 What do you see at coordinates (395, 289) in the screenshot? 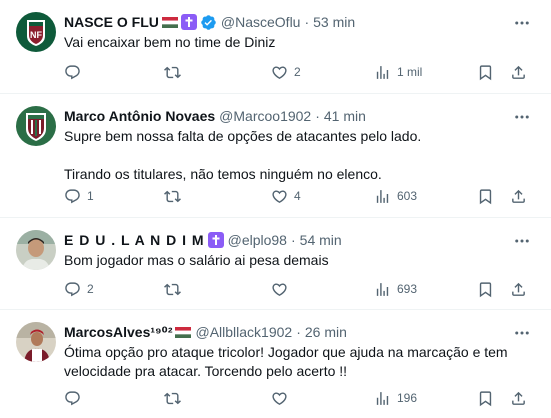
I see `views-button: 693` at bounding box center [395, 289].